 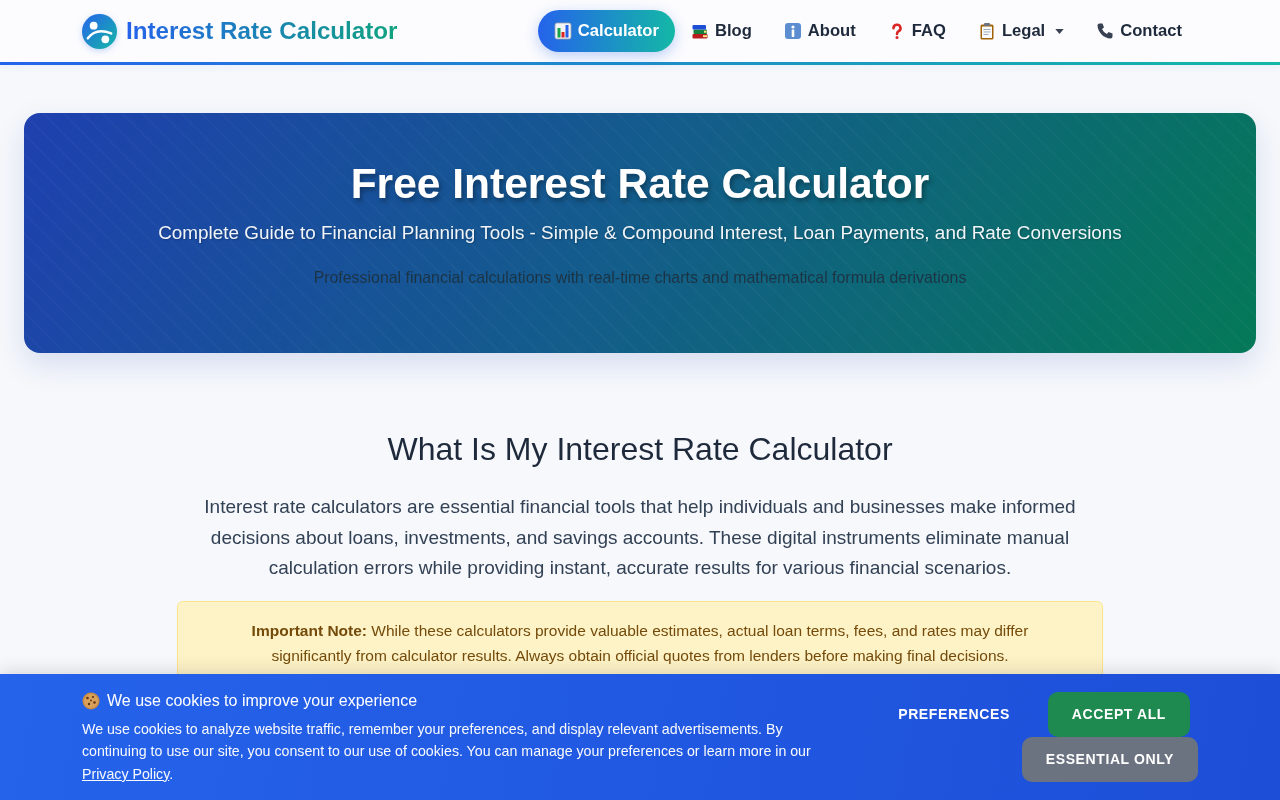 I want to click on nav-link: About, so click(x=819, y=31).